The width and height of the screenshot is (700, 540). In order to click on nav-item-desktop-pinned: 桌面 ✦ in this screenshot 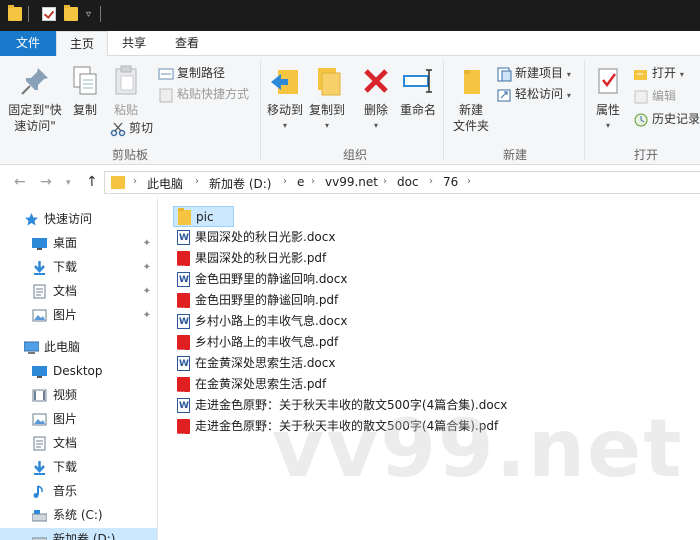, I will do `click(78, 243)`.